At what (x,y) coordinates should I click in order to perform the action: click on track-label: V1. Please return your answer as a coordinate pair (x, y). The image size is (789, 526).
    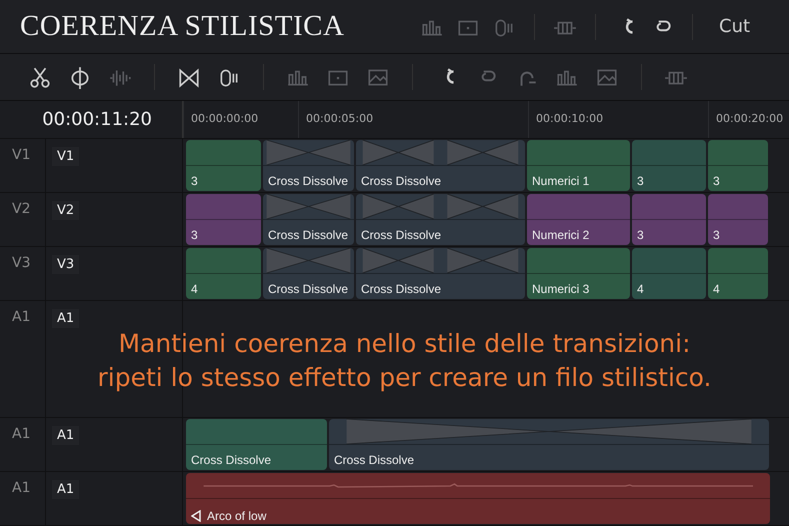
    Looking at the image, I should click on (66, 156).